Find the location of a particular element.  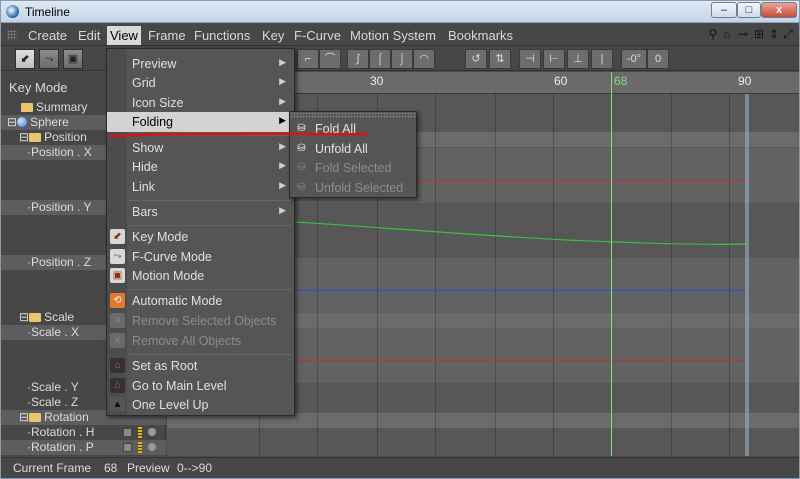

menu-item-preview: Preview ▶ is located at coordinates (200, 64).